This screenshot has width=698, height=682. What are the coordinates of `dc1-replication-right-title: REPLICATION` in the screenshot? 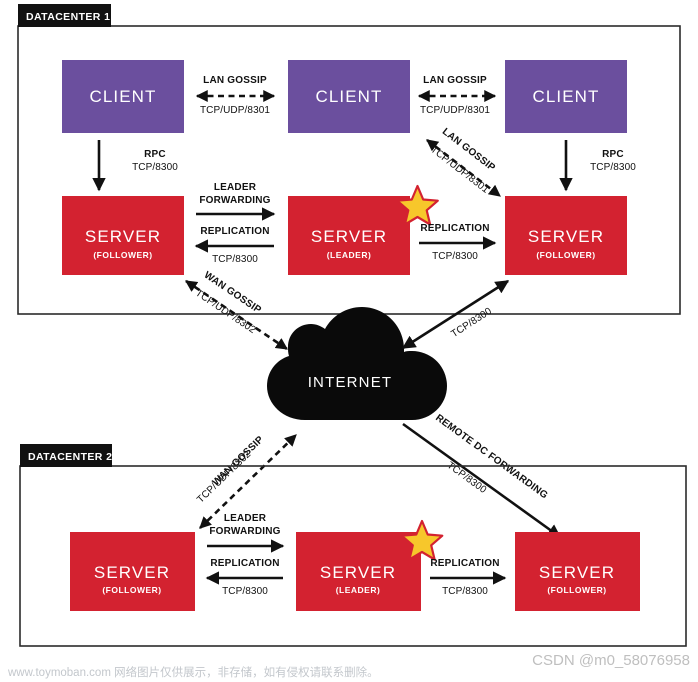 It's located at (454, 228).